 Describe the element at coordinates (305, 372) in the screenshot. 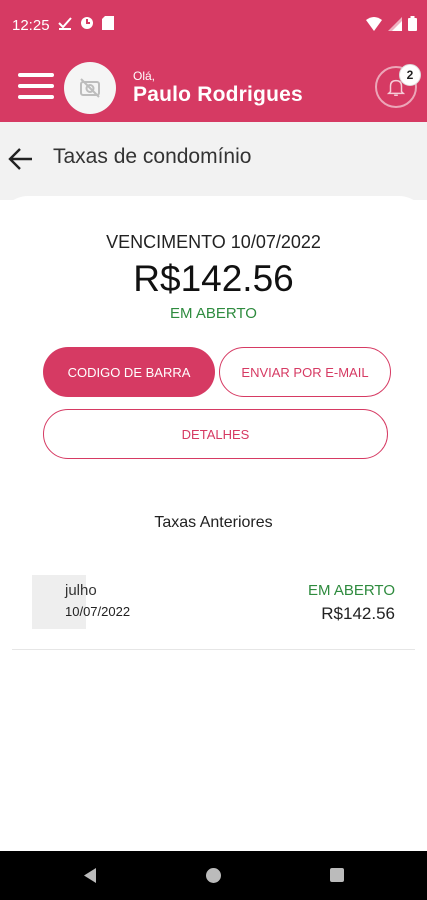

I see `send-email-button: ENVIAR POR E-MAIL` at that location.